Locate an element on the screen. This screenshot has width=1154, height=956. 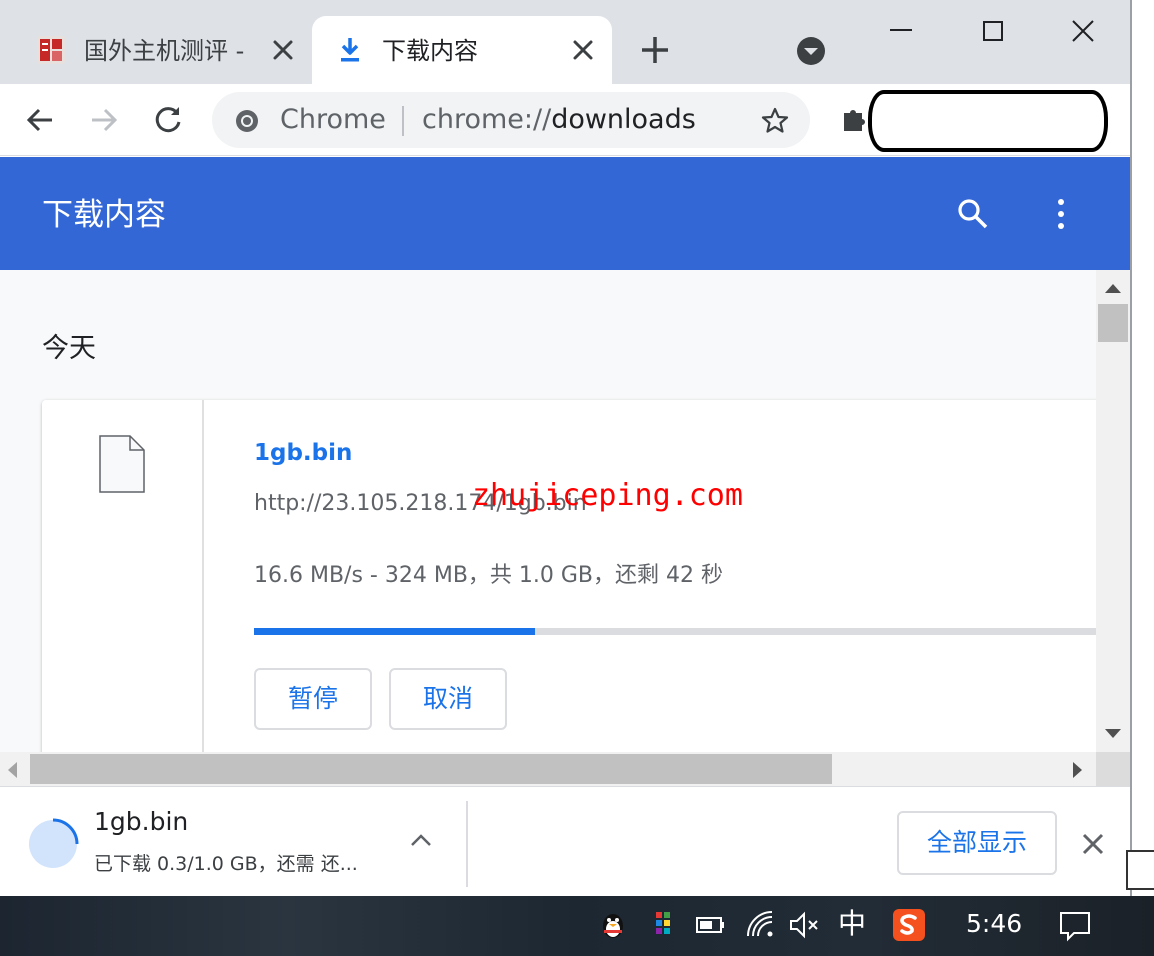
shelf-file-name: 1gb.bin is located at coordinates (141, 822).